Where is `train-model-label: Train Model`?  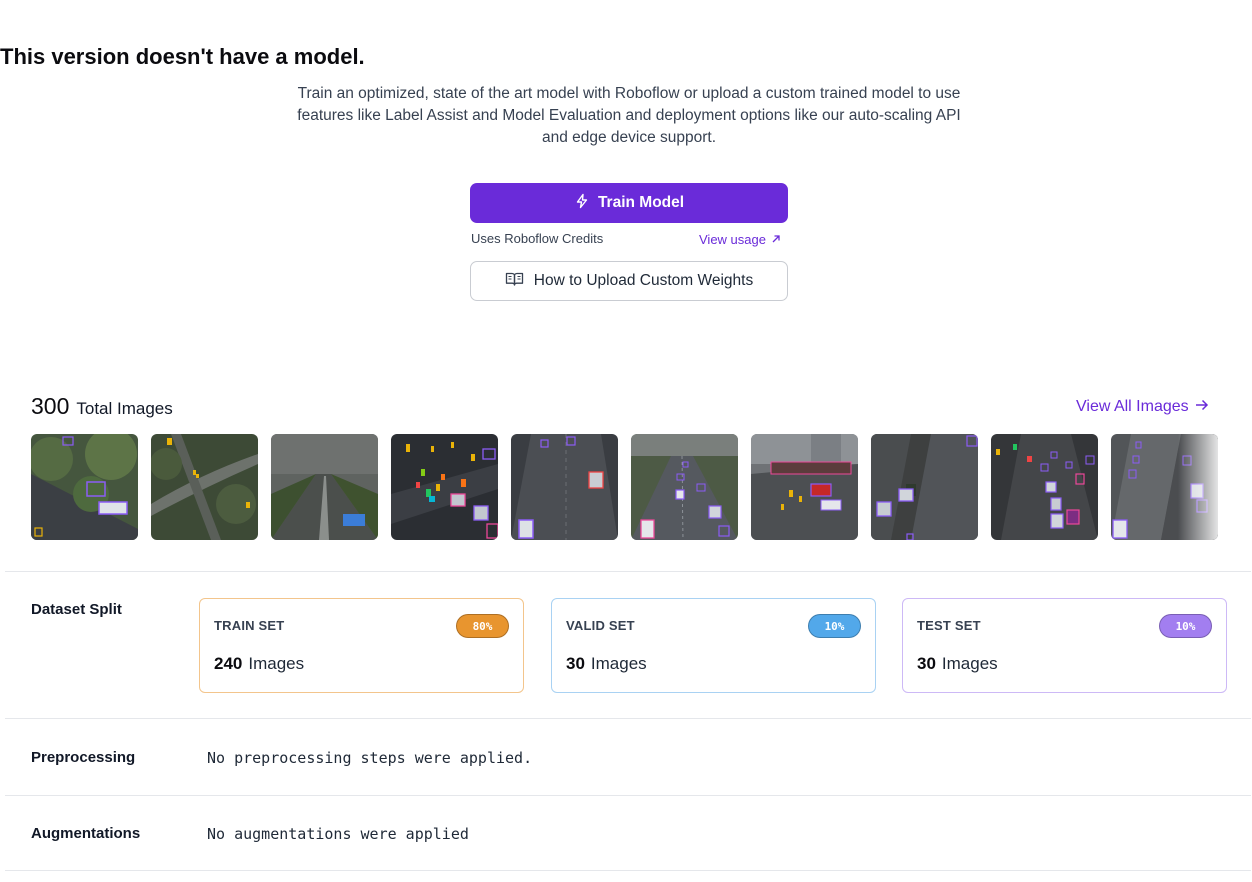
train-model-label: Train Model is located at coordinates (641, 202).